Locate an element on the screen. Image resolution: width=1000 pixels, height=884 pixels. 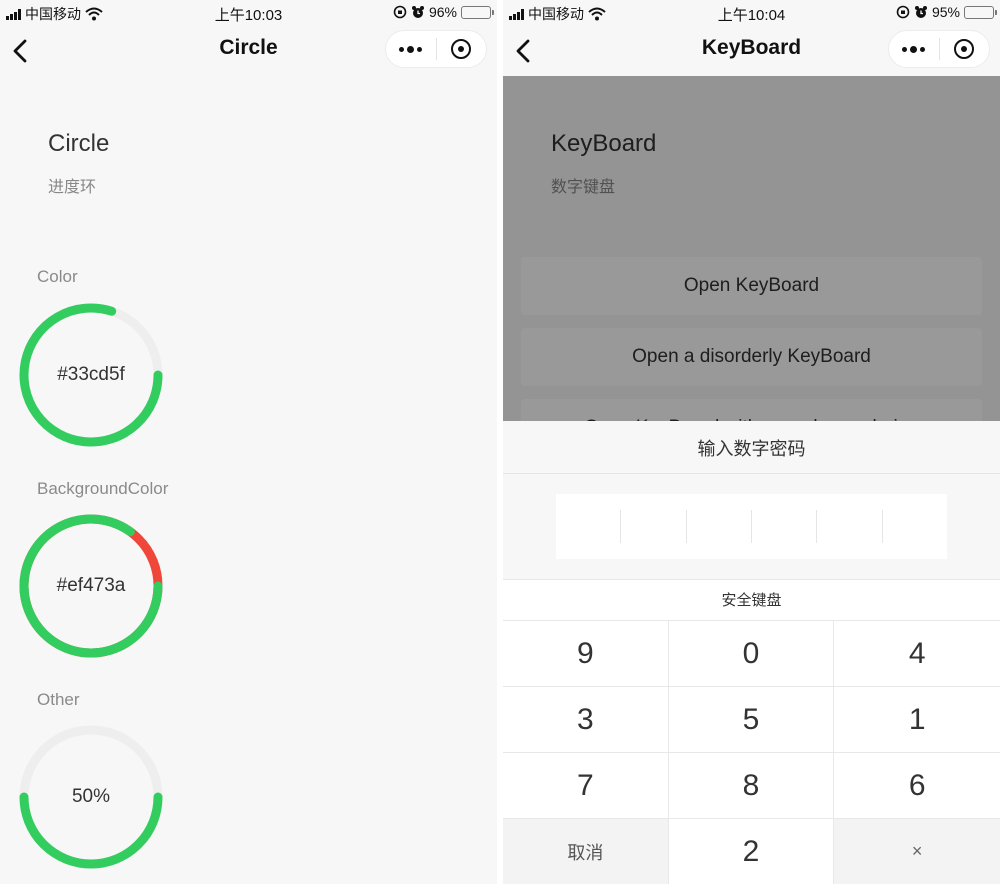
key-4: 4 is located at coordinates (917, 654).